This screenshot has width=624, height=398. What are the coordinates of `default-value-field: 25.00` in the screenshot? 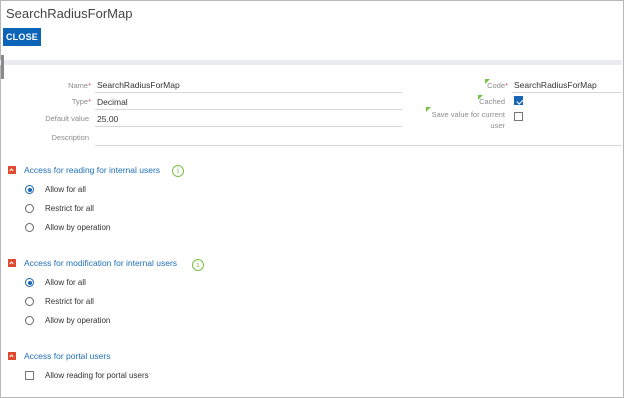 It's located at (107, 119).